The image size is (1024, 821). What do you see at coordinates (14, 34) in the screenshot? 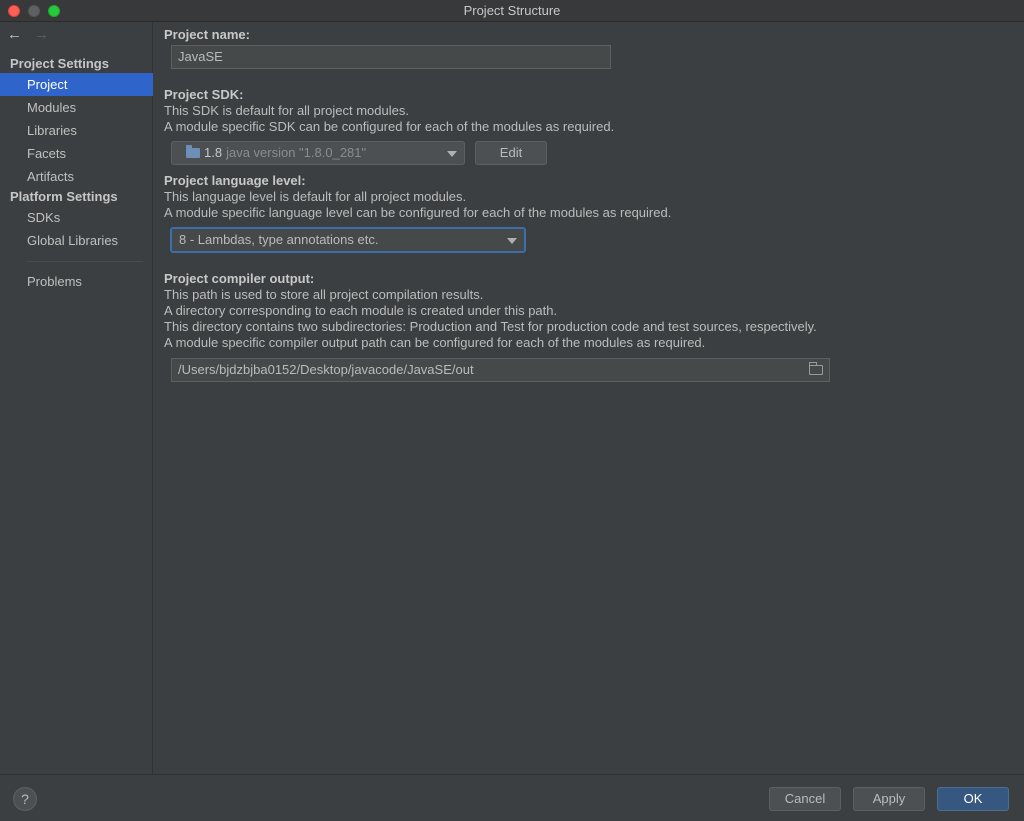
I see `arrow-left-icon: ←` at bounding box center [14, 34].